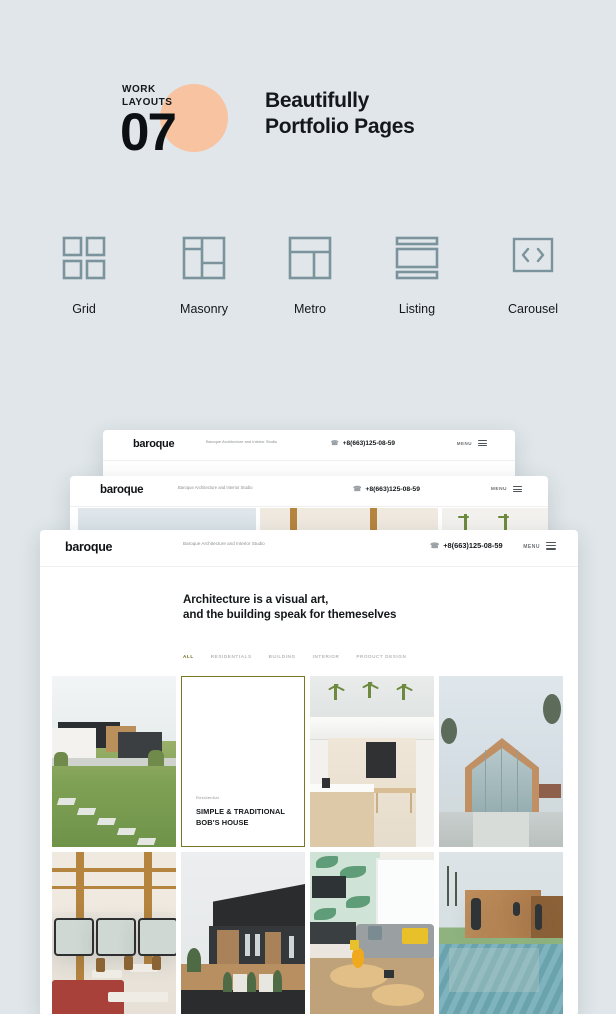 Image resolution: width=616 pixels, height=1014 pixels. I want to click on black-townhouse-photo, so click(243, 933).